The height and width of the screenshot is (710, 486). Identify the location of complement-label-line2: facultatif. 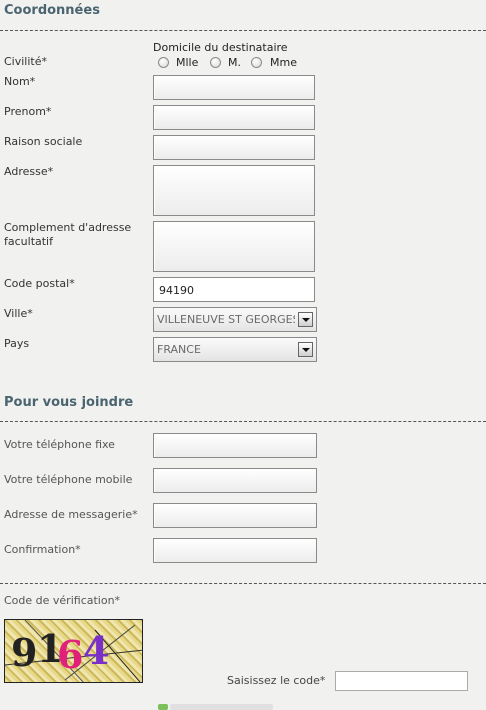
(28, 241).